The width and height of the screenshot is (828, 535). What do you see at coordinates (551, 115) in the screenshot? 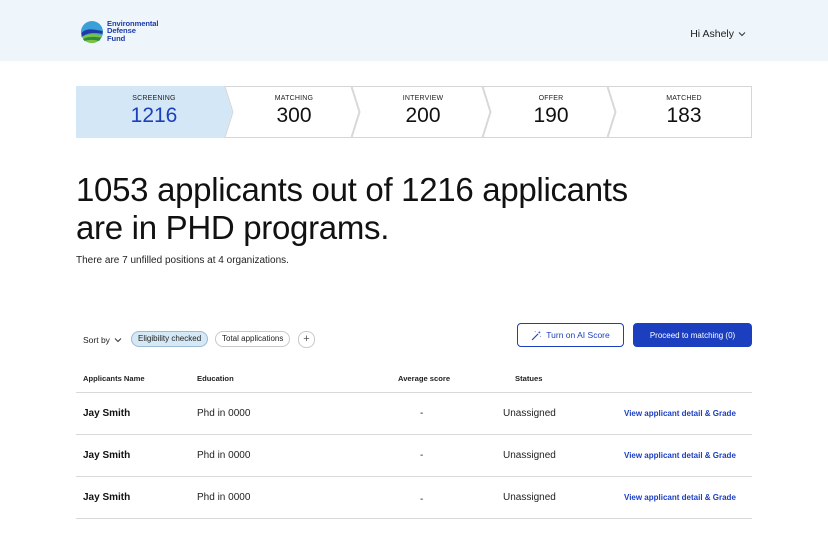
I see `stage-count: 190` at bounding box center [551, 115].